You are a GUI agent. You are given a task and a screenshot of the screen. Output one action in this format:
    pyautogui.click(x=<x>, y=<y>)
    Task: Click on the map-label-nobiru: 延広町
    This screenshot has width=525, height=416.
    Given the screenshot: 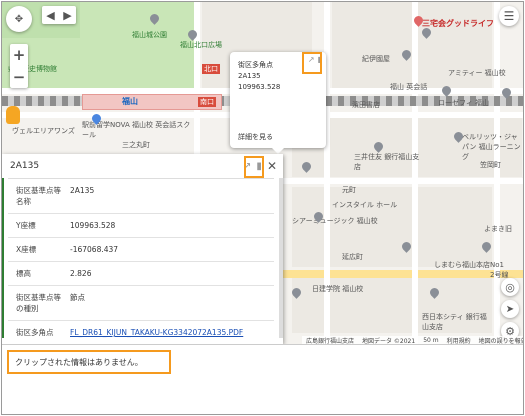 What is the action you would take?
    pyautogui.click(x=352, y=257)
    